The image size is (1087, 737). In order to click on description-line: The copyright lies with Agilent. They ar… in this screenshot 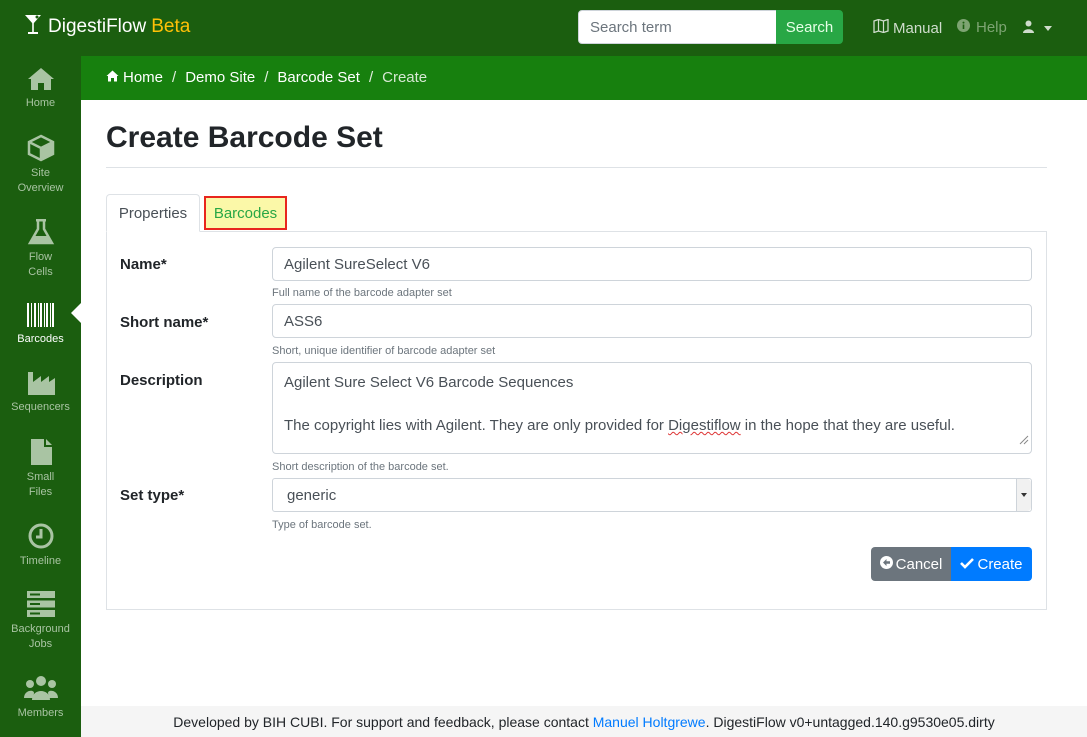, I will do `click(619, 425)`.